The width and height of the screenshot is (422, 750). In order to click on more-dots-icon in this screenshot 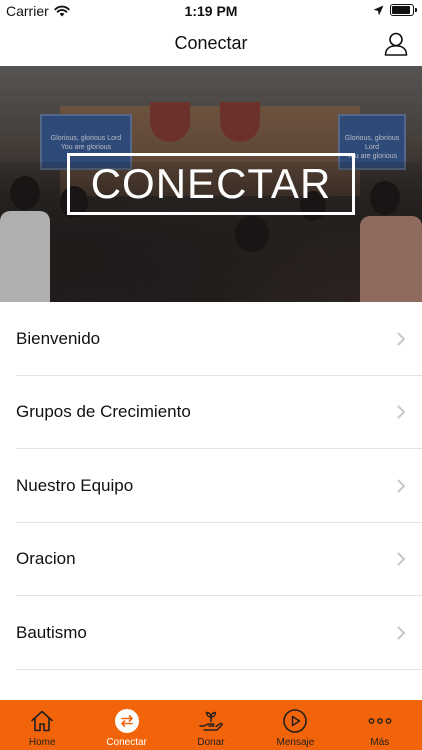, I will do `click(380, 721)`.